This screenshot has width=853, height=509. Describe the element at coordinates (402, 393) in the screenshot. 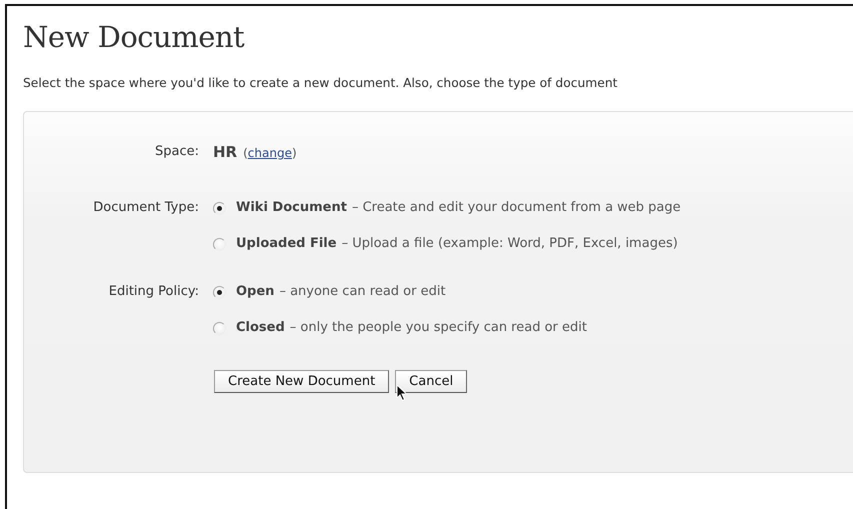

I see `mouse-cursor-icon` at that location.